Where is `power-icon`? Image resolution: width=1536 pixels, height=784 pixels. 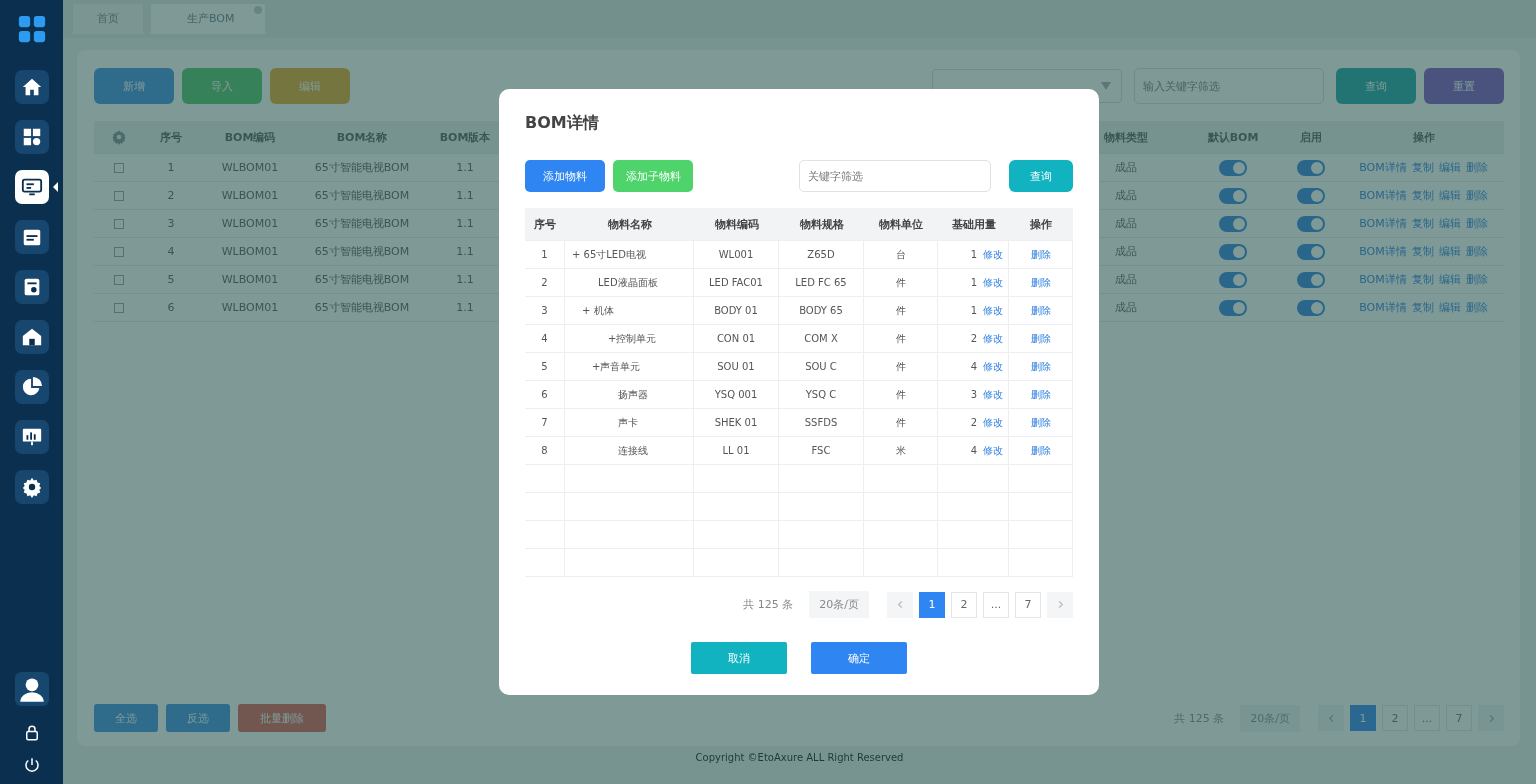
power-icon is located at coordinates (31, 765).